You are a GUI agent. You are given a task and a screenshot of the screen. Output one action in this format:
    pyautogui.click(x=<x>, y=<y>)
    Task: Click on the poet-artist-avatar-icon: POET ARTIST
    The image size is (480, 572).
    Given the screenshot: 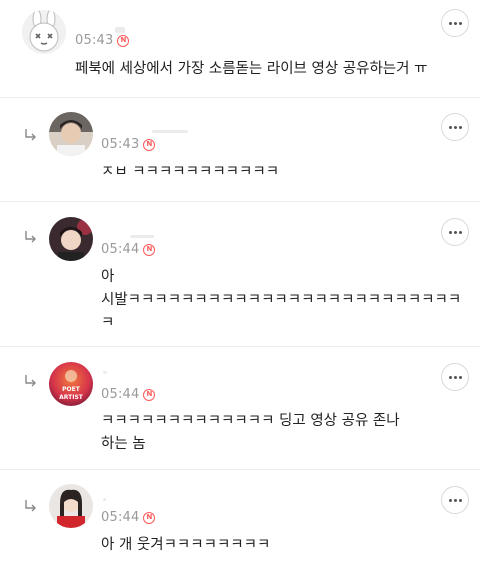 What is the action you would take?
    pyautogui.click(x=71, y=384)
    